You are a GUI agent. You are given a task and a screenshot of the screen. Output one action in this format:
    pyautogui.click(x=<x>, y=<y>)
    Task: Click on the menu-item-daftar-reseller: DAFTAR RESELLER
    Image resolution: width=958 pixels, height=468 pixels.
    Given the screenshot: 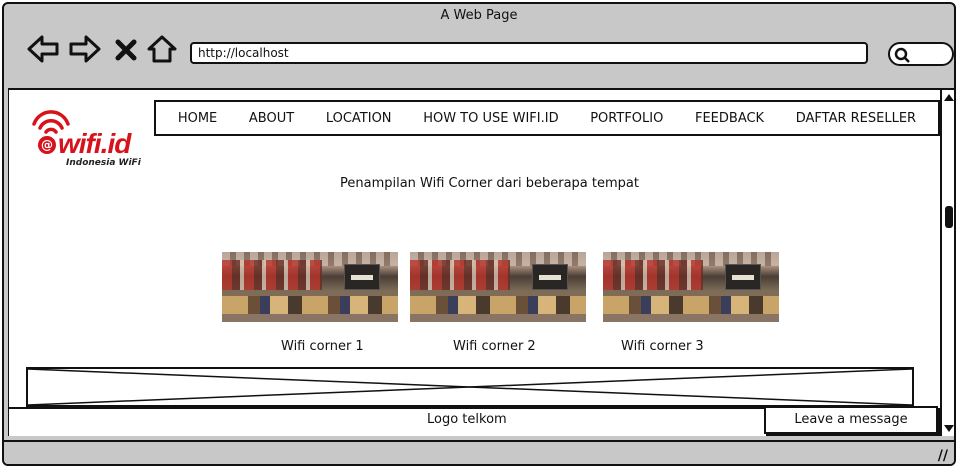 What is the action you would take?
    pyautogui.click(x=856, y=118)
    